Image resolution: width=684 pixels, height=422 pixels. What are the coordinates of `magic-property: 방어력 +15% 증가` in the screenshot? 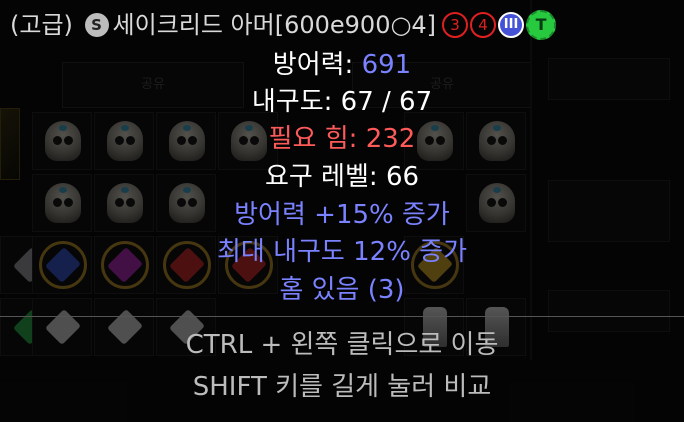 It's located at (342, 215).